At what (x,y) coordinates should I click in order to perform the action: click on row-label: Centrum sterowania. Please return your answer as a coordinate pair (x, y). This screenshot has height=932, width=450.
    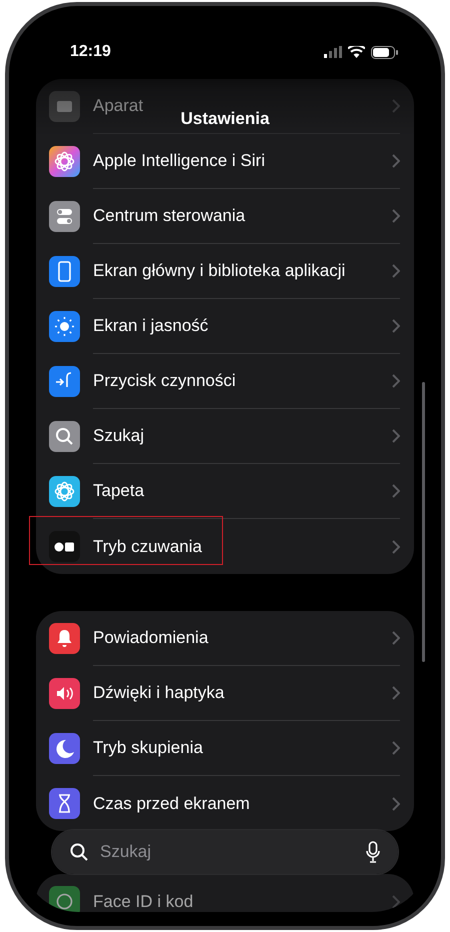
    Looking at the image, I should click on (169, 216).